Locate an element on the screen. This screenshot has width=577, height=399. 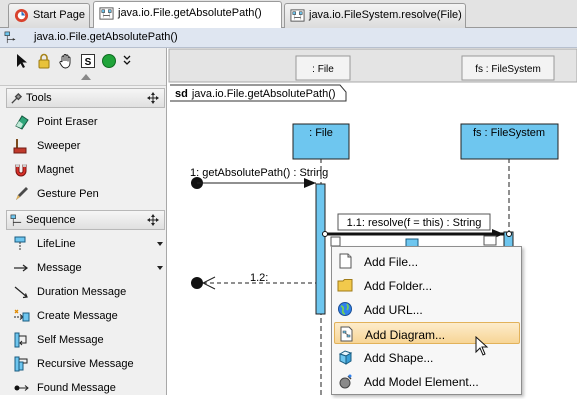
resource-catalog-icon is located at coordinates (335, 241).